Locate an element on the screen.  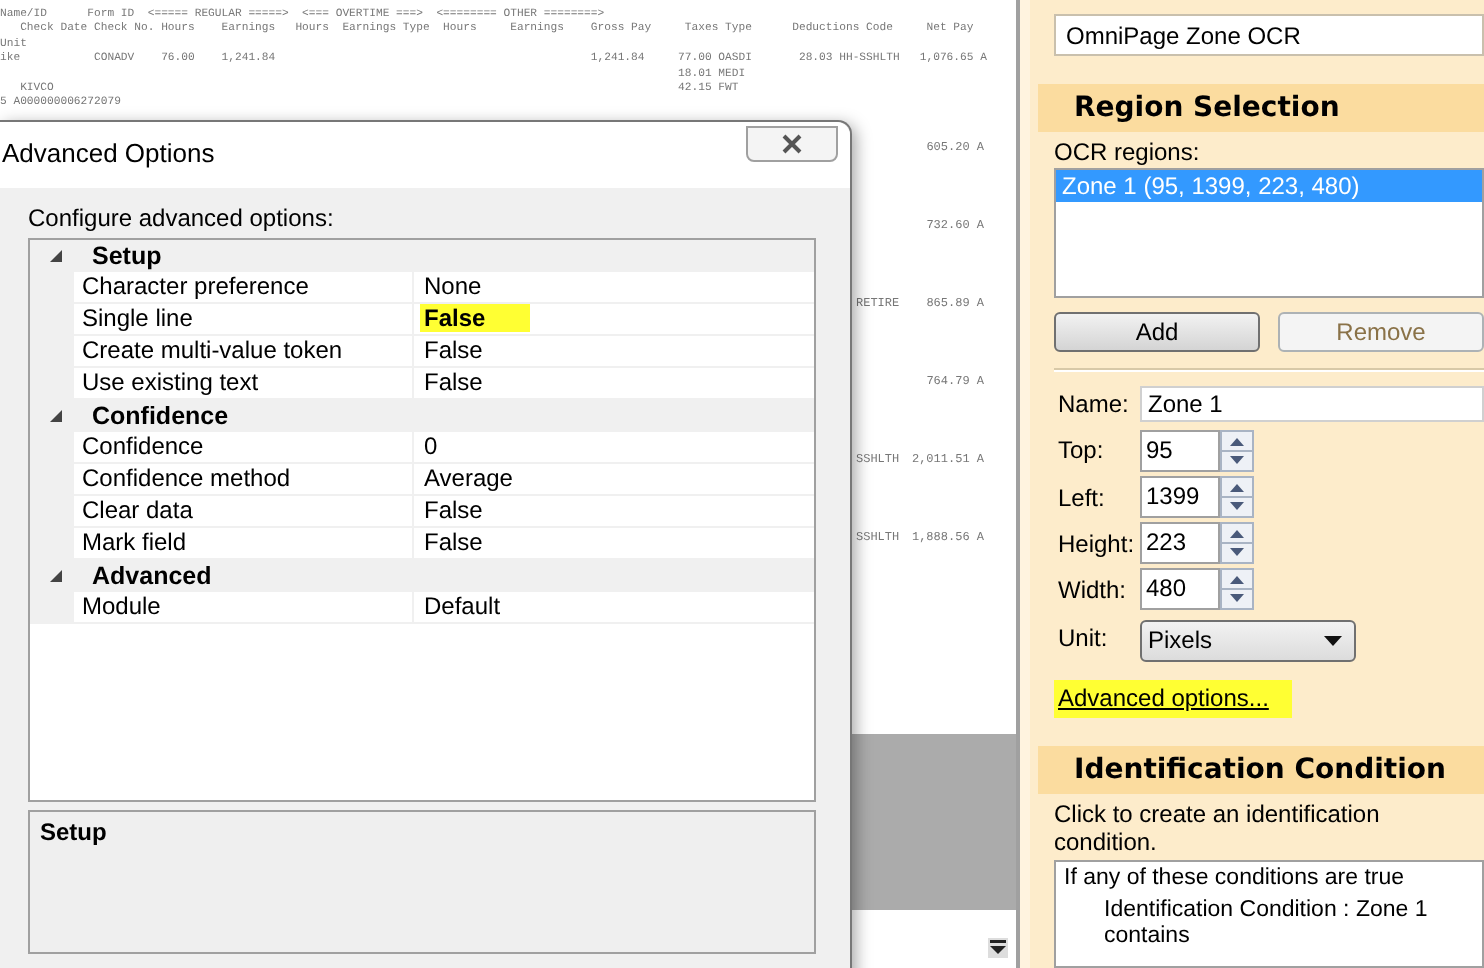
conditions-title: If any of these conditions are true is located at coordinates (1235, 877).